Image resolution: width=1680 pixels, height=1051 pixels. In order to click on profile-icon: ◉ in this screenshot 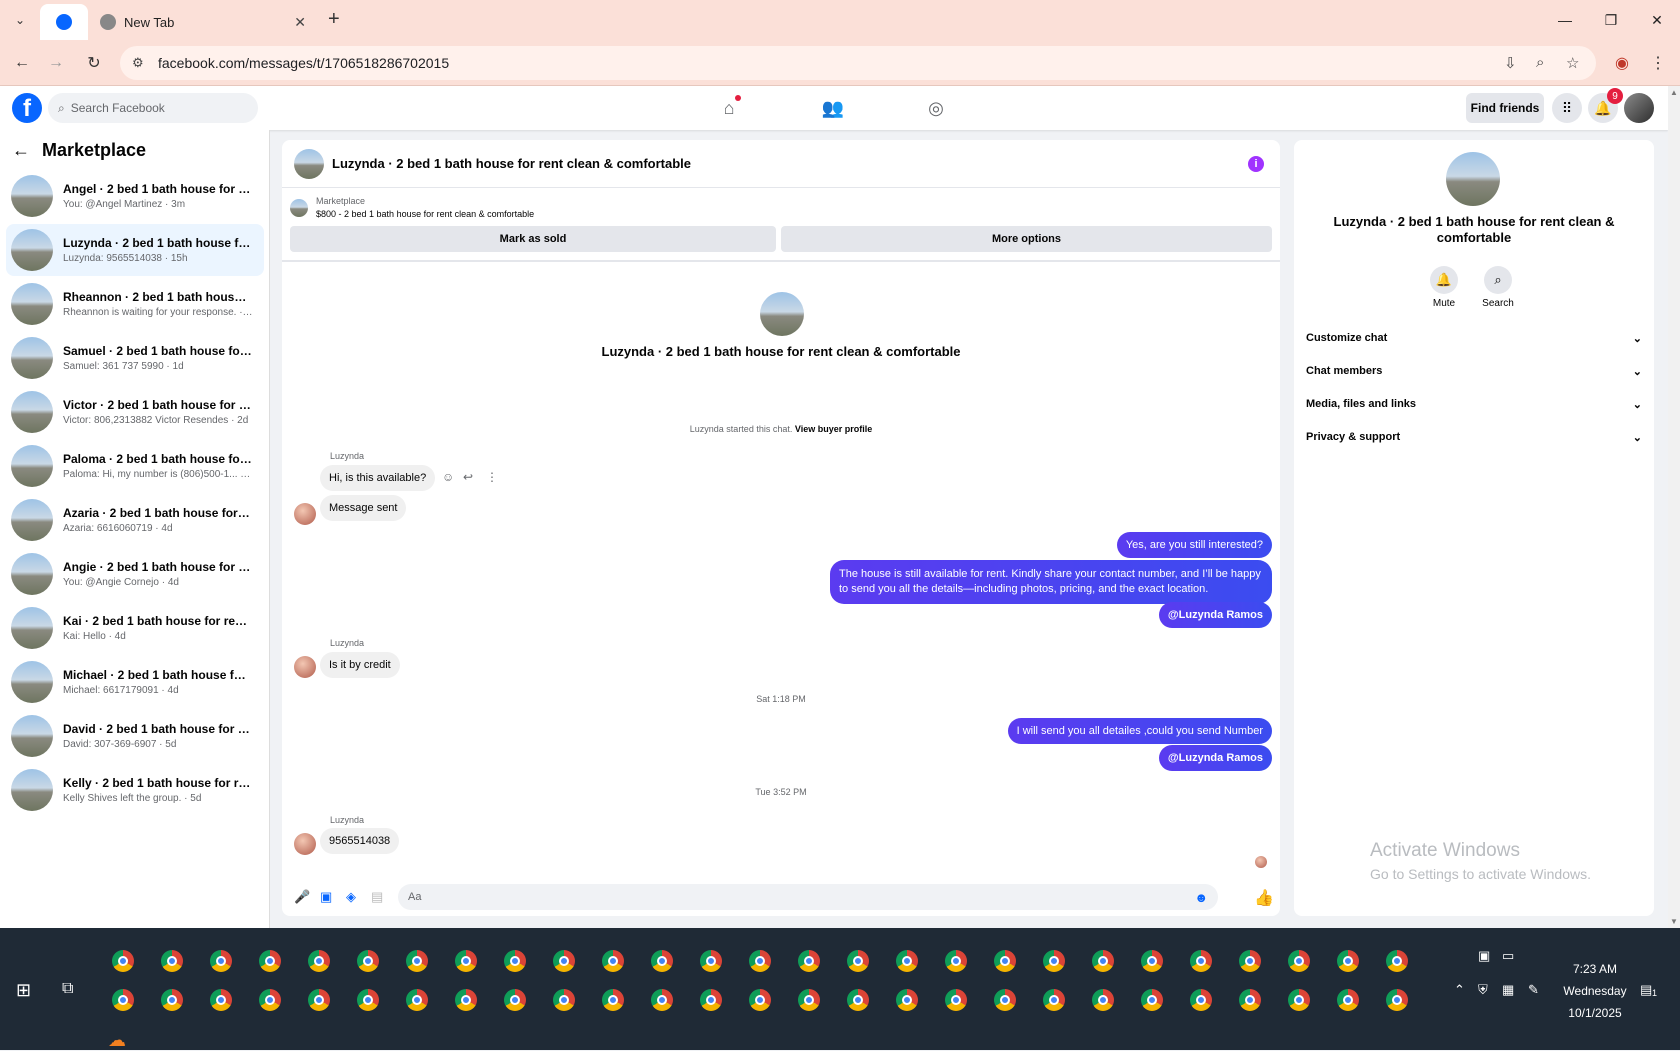, I will do `click(1622, 63)`.